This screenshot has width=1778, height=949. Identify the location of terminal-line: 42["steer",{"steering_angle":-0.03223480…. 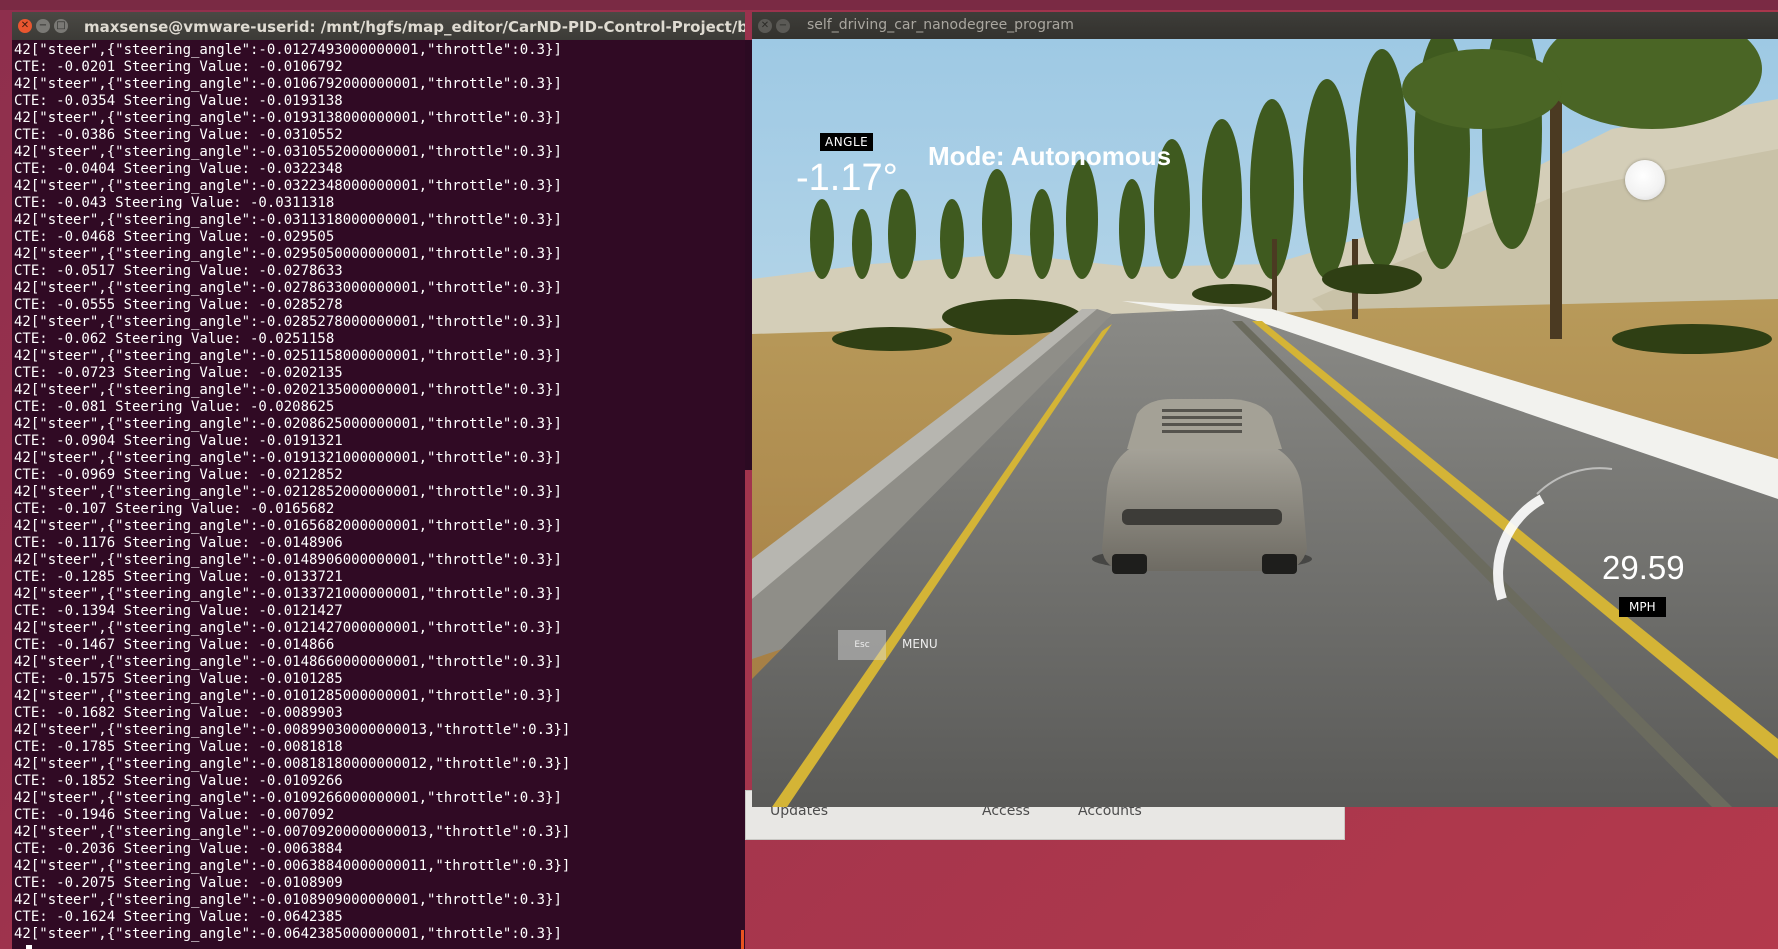
(288, 186).